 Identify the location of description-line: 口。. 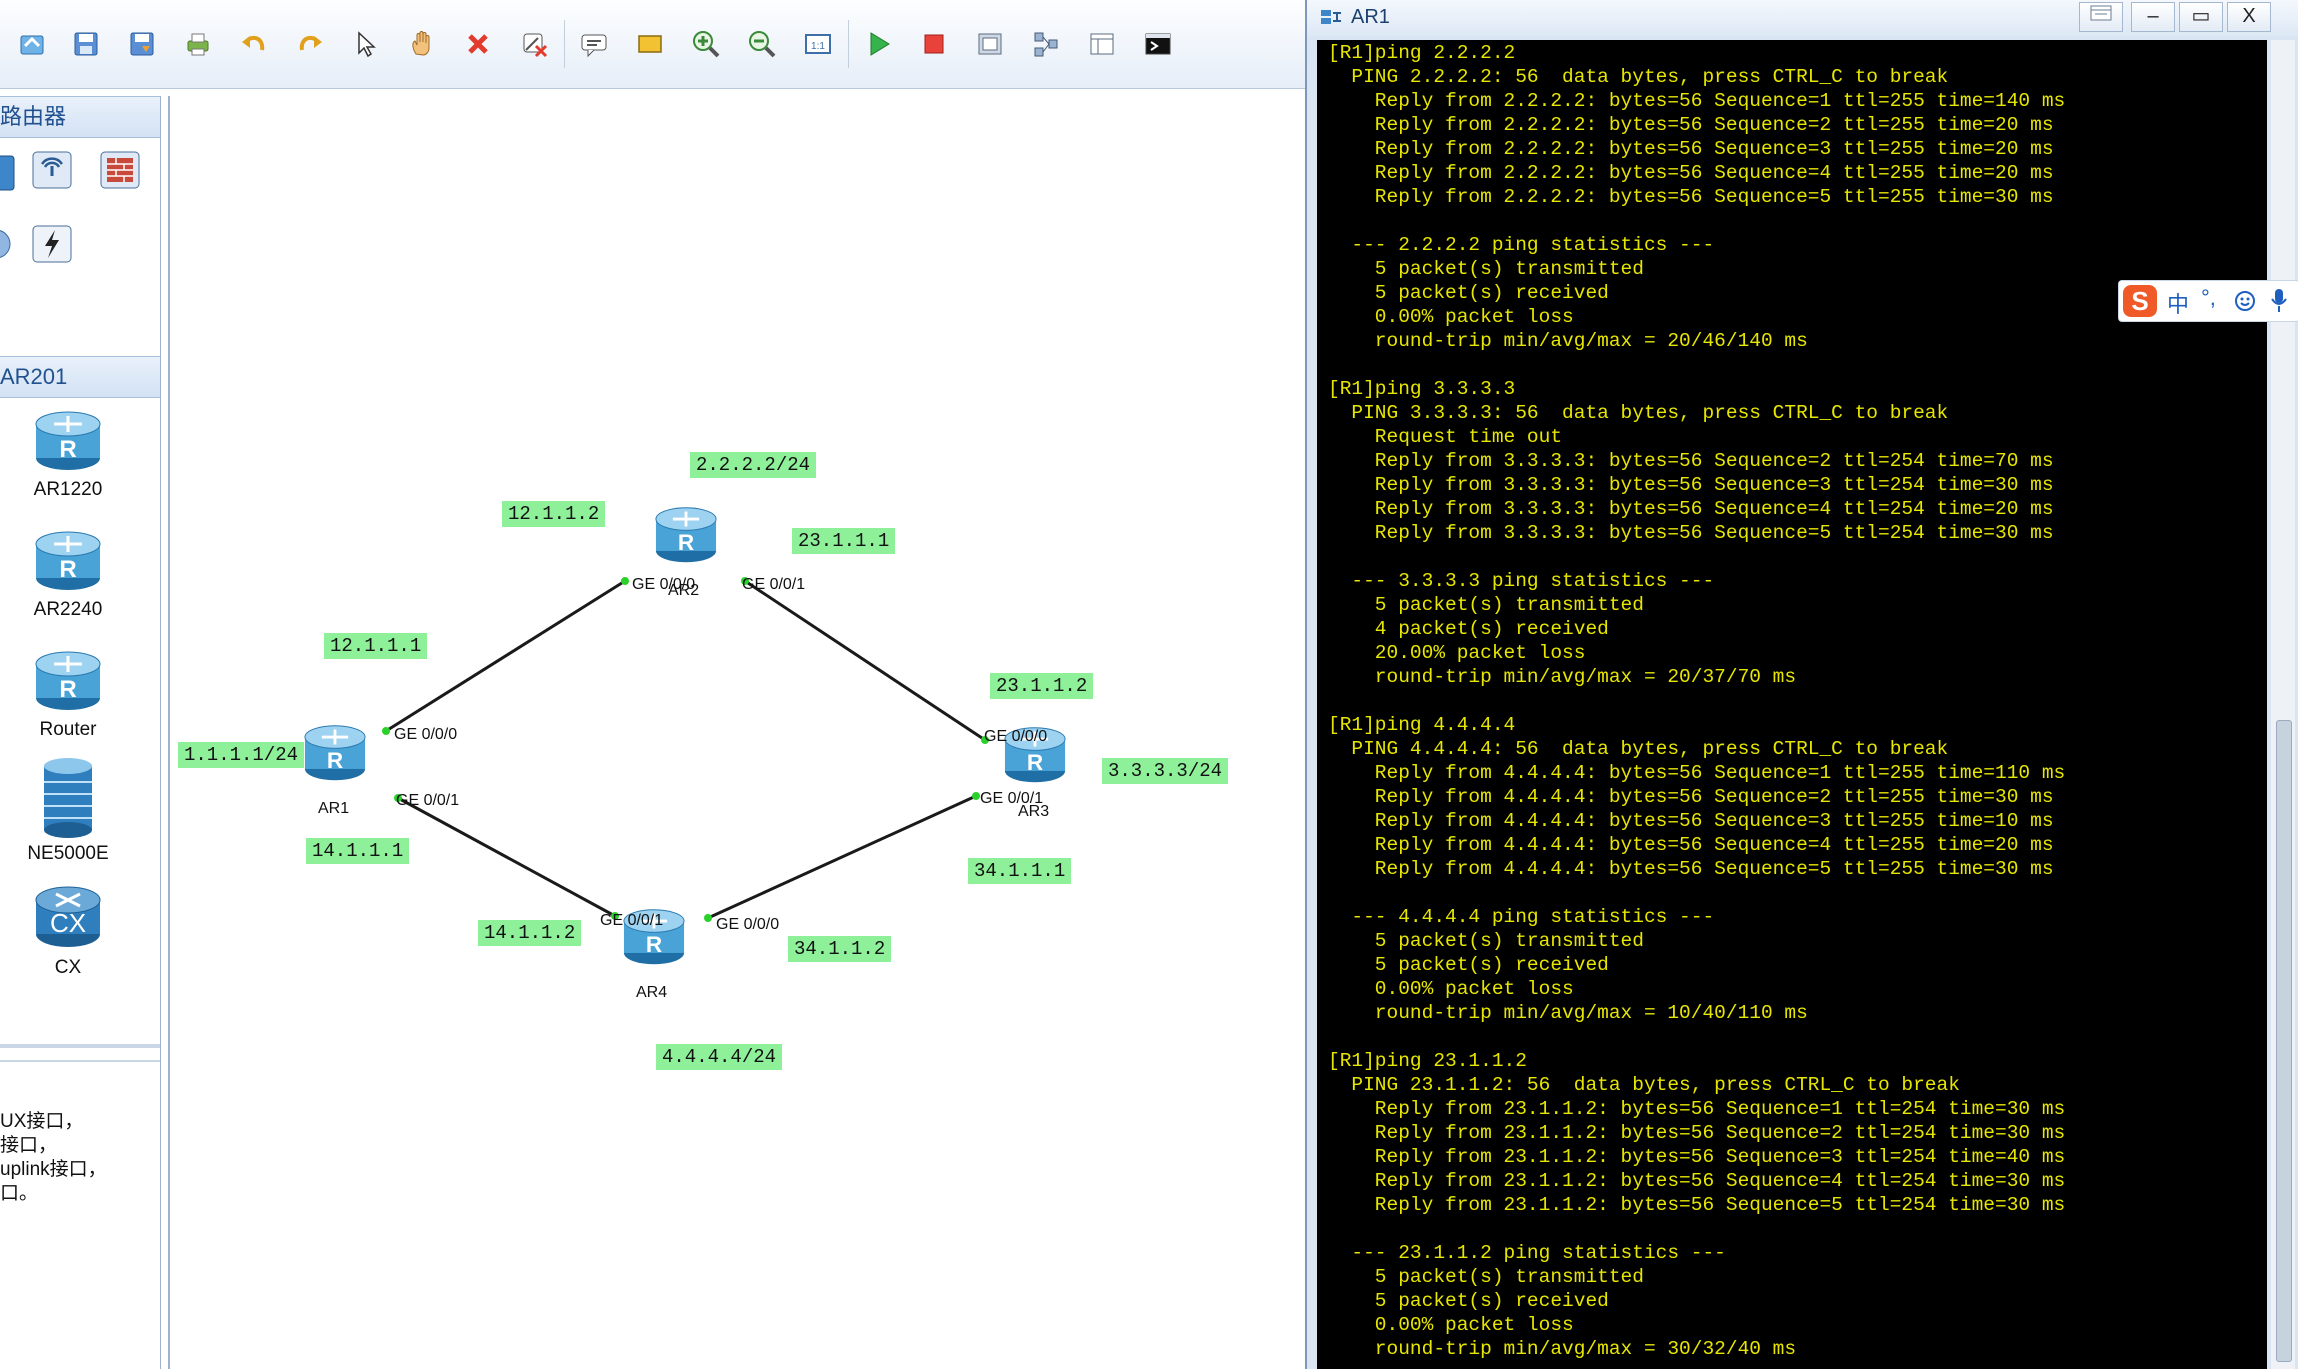
(19, 1193).